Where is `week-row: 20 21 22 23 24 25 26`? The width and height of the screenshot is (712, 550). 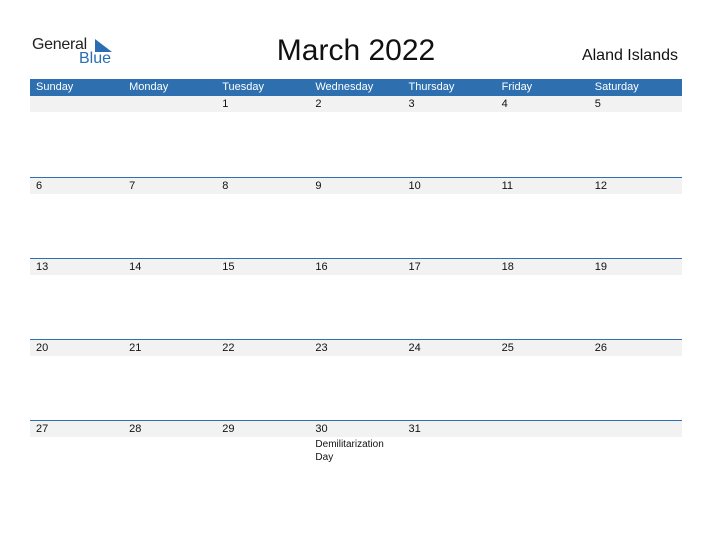 week-row: 20 21 22 23 24 25 26 is located at coordinates (356, 379).